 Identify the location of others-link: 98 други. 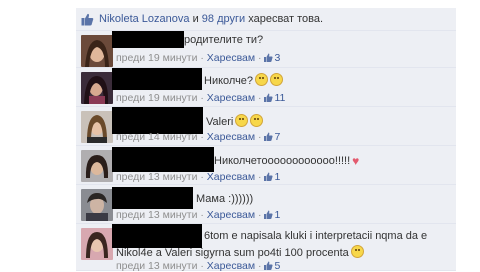
(223, 19).